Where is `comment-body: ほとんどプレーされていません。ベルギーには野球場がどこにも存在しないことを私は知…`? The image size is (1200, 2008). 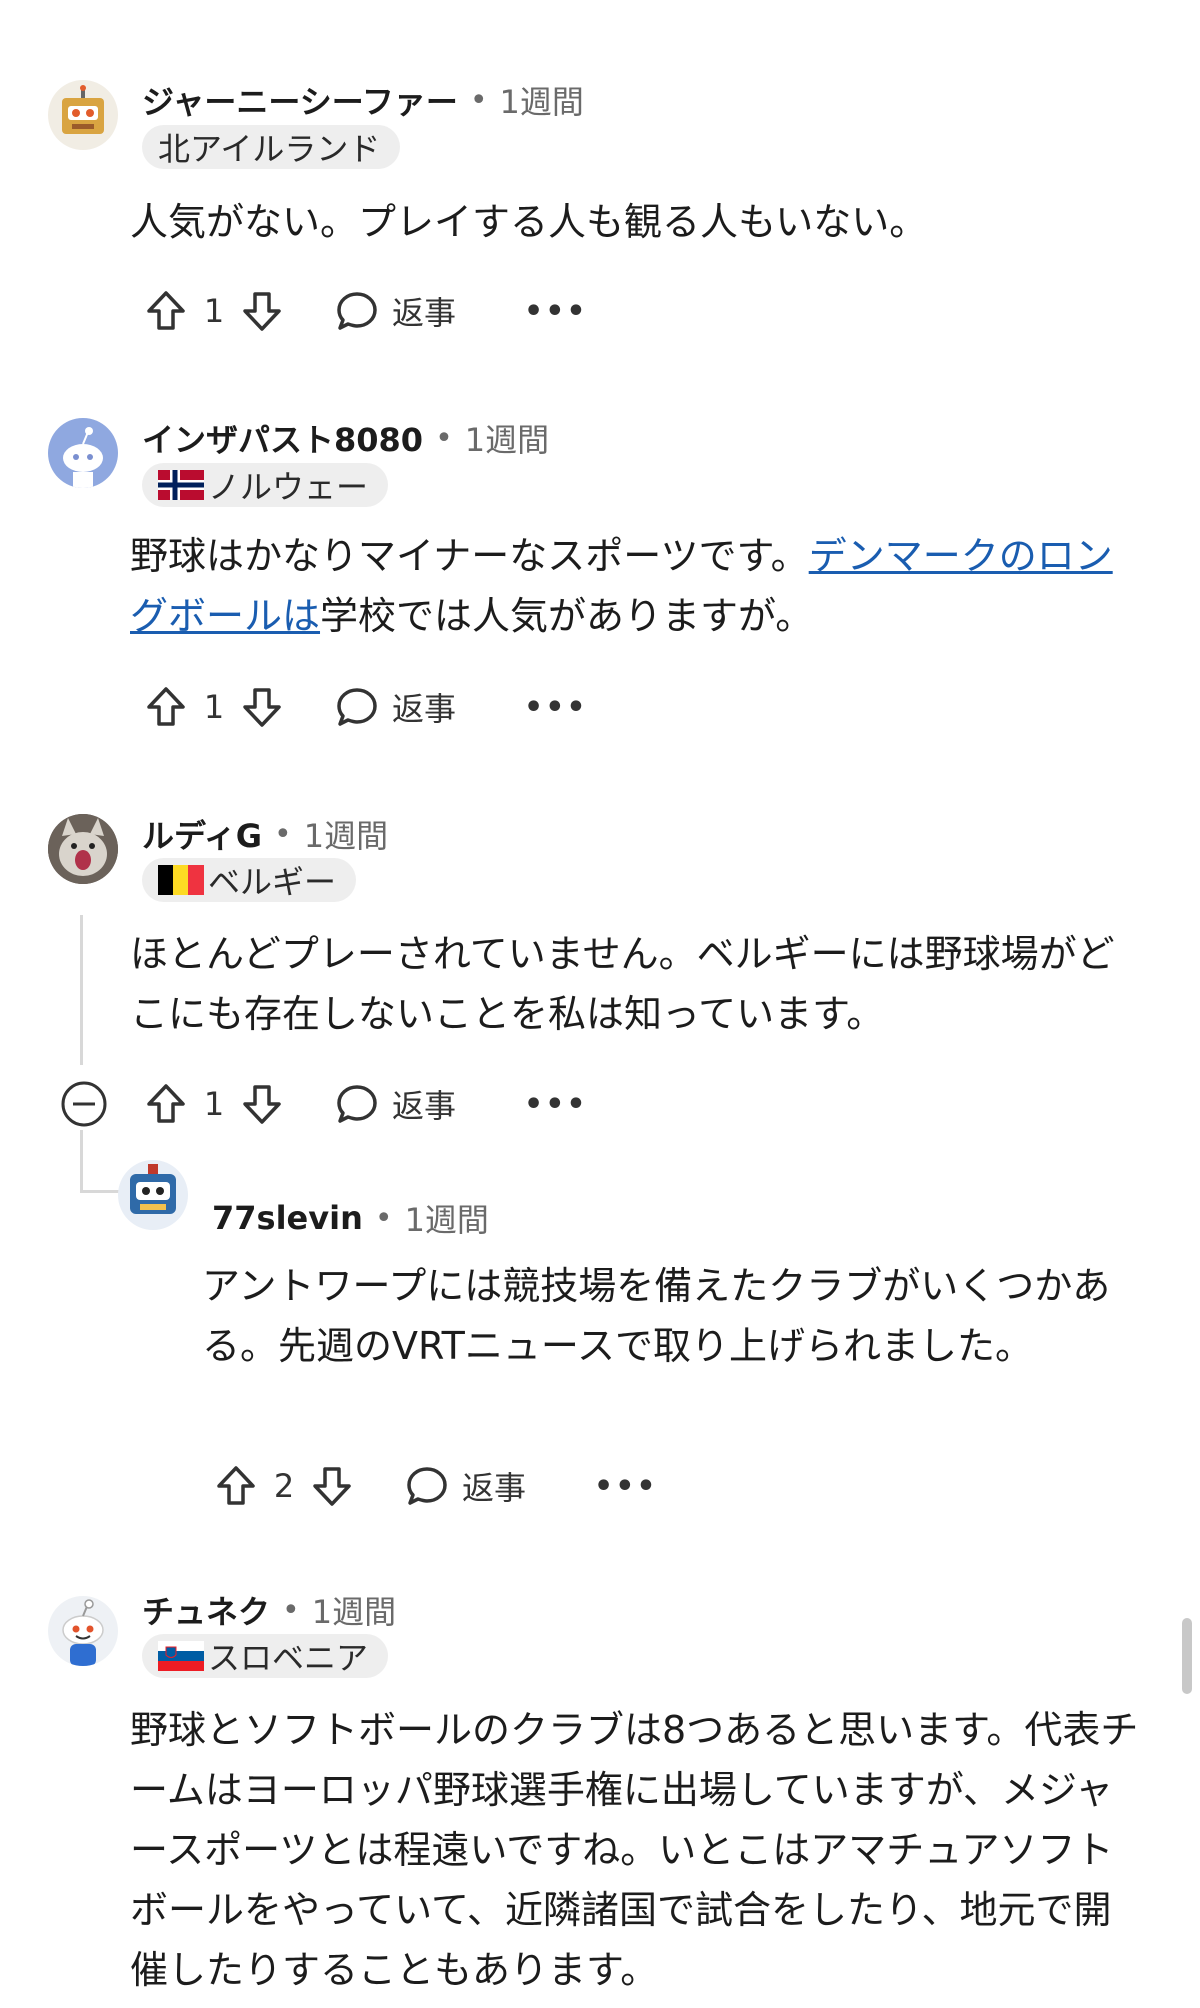
comment-body: ほとんどプレーされていません。ベルギーには野球場がどこにも存在しないことを私は知… is located at coordinates (622, 984).